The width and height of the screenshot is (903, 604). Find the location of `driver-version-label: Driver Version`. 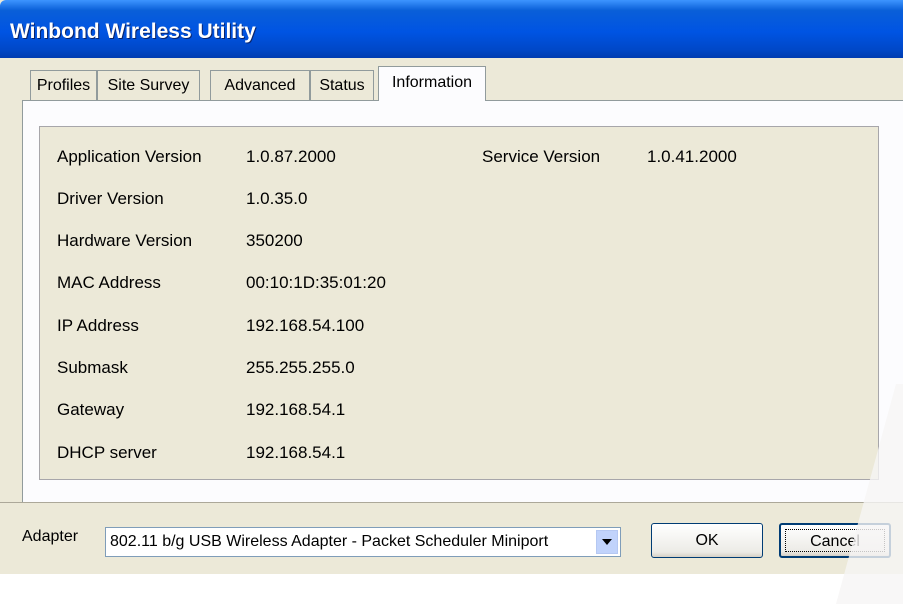

driver-version-label: Driver Version is located at coordinates (110, 198).